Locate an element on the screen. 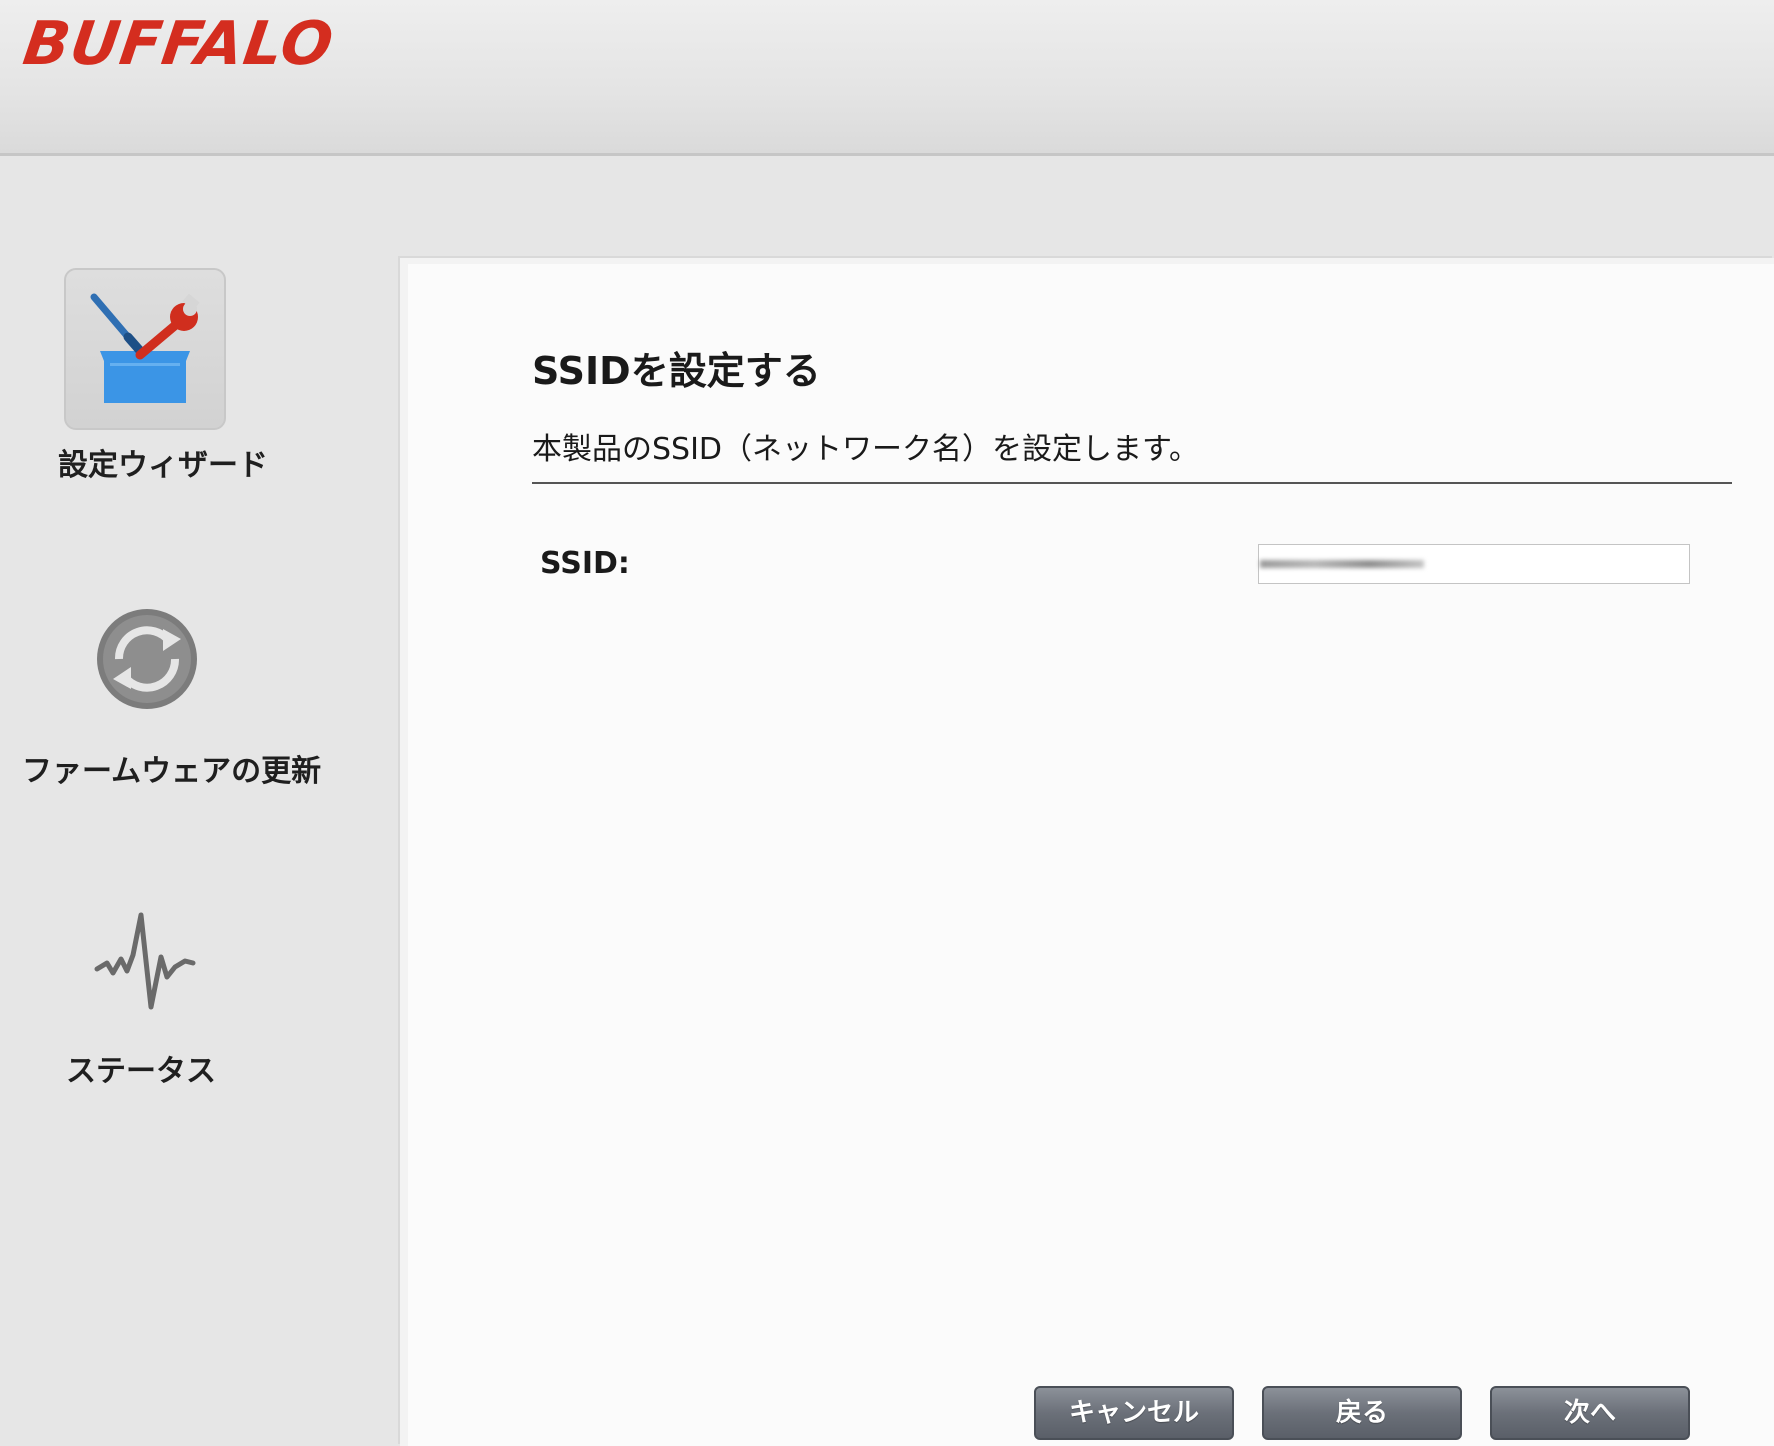 This screenshot has width=1774, height=1446. sidebar-item-label: ステータス is located at coordinates (141, 1071).